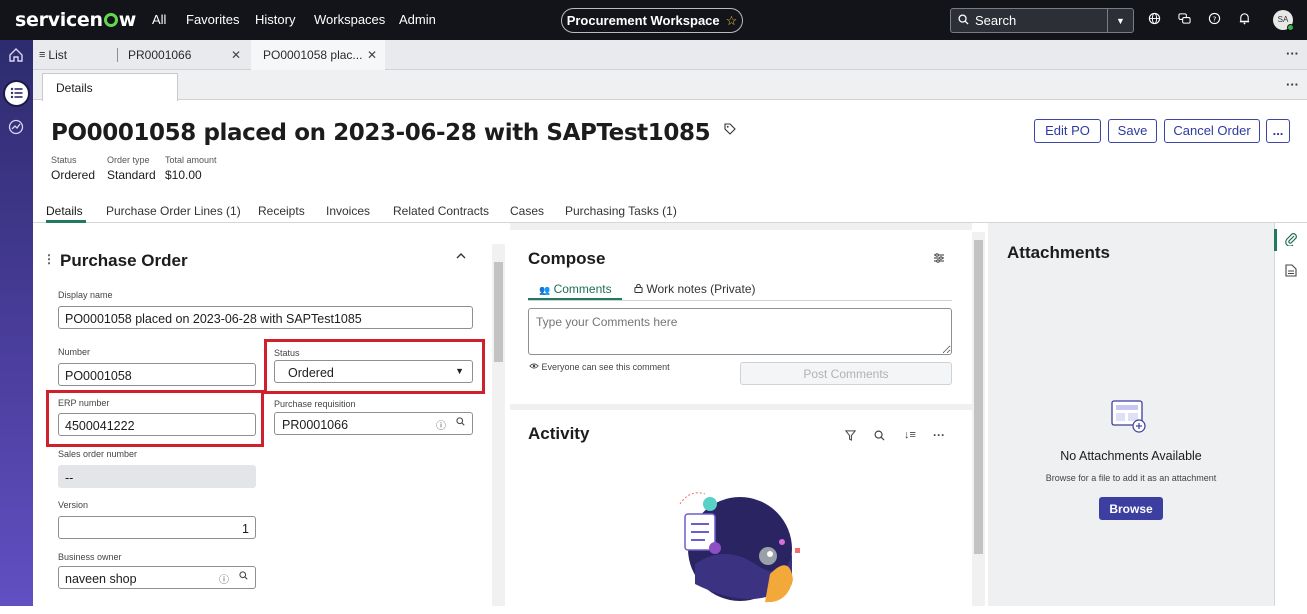  Describe the element at coordinates (349, 19) in the screenshot. I see `nav-workspaces: Workspaces` at that location.